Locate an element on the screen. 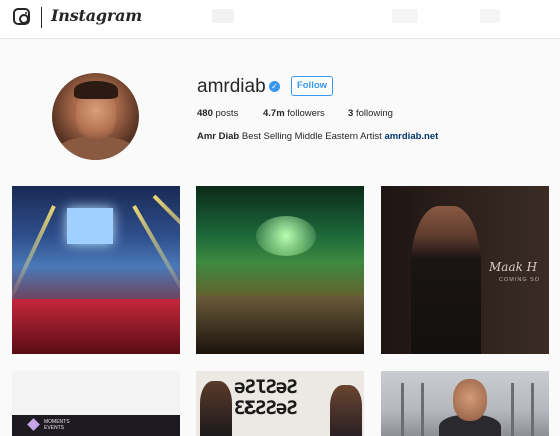 The image size is (560, 436). stage-screen is located at coordinates (90, 226).